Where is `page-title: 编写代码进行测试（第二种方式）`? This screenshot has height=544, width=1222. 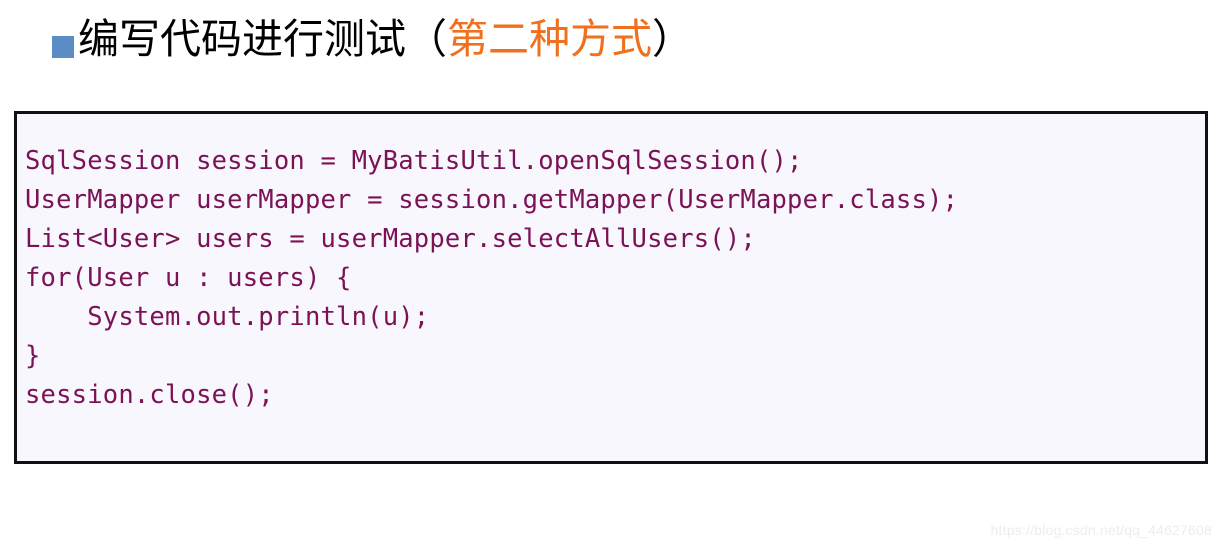
page-title: 编写代码进行测试（第二种方式） is located at coordinates (385, 39).